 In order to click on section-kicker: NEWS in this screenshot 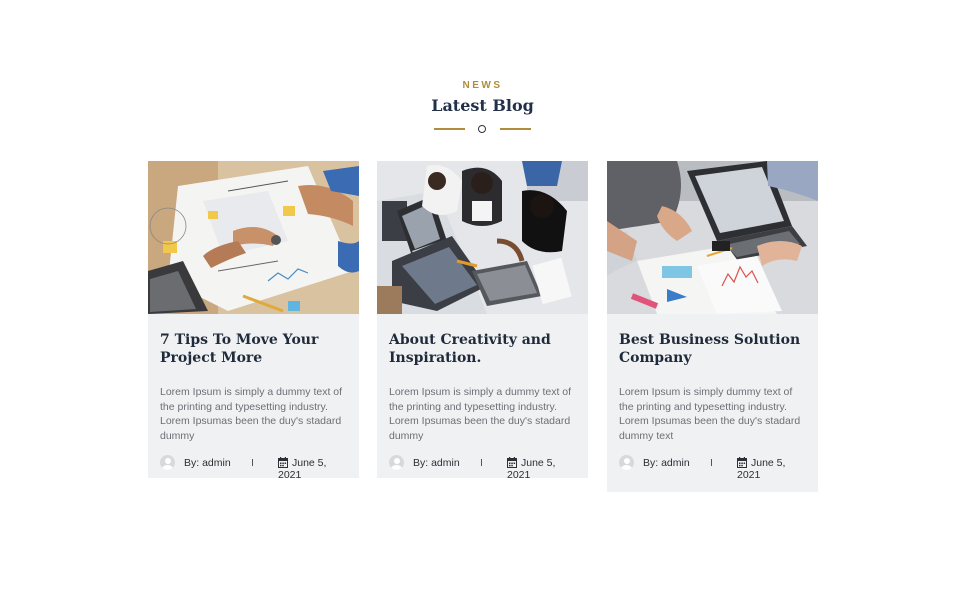, I will do `click(482, 85)`.